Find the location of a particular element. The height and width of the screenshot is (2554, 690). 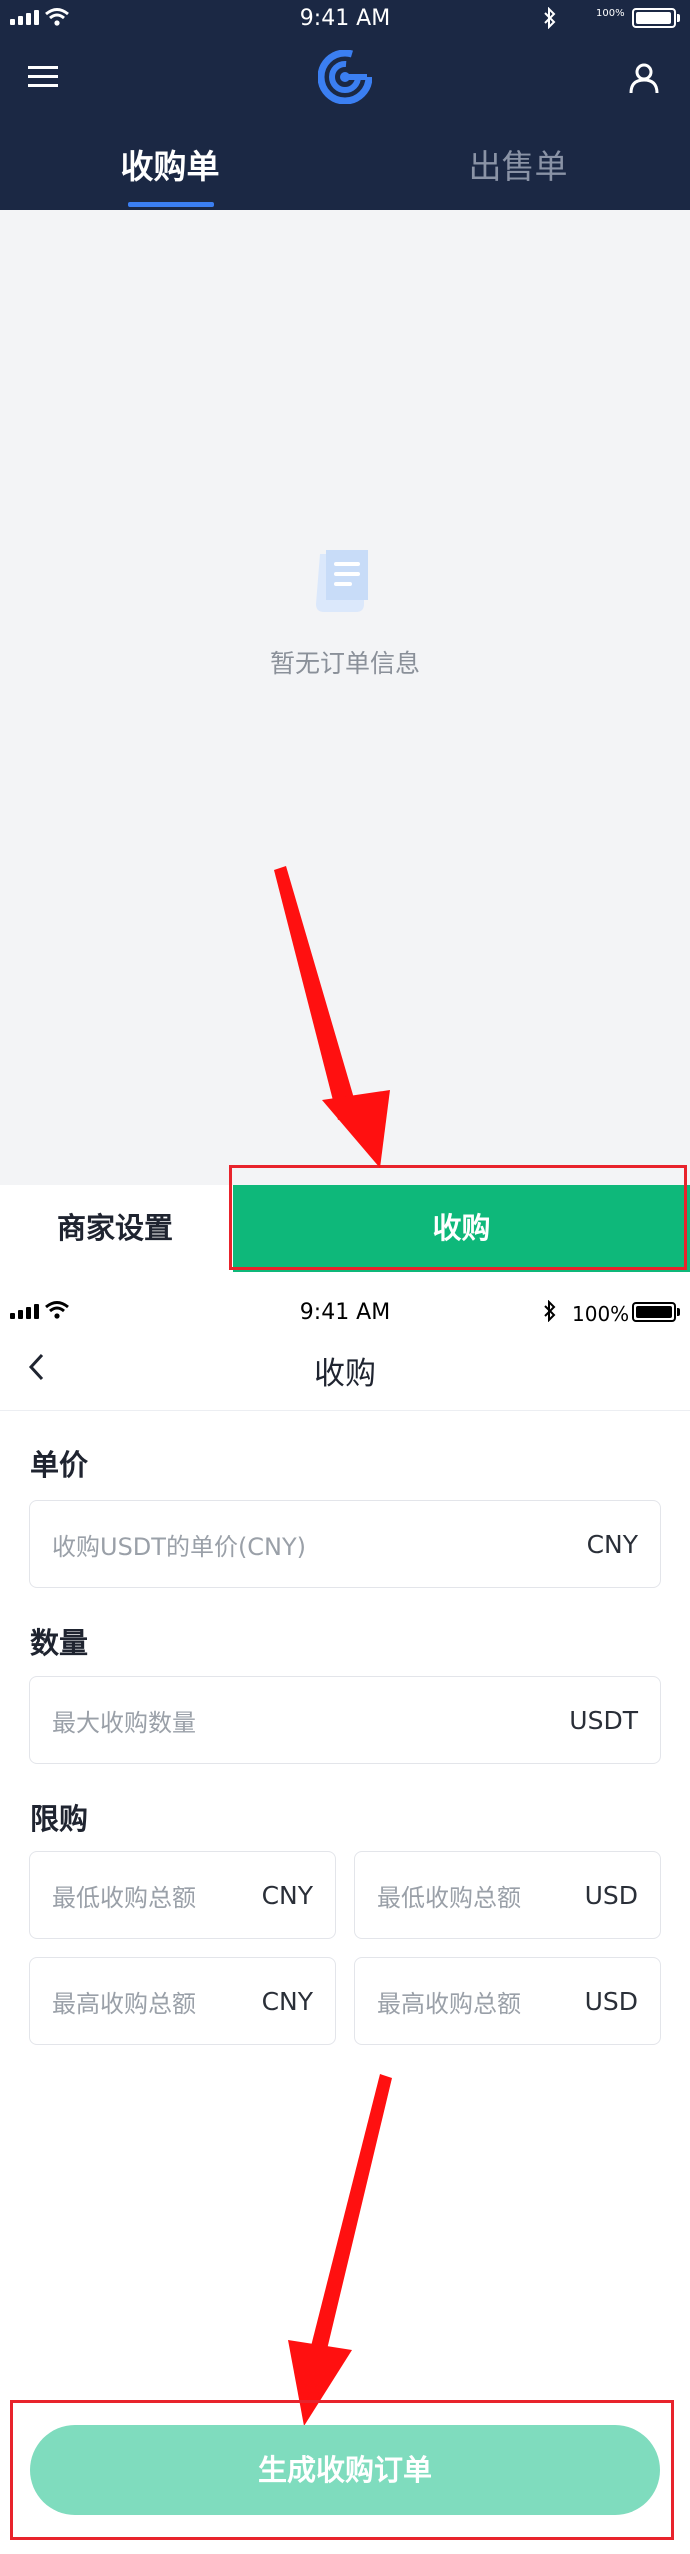

tab-buy-orders: 收购单 is located at coordinates (170, 175).